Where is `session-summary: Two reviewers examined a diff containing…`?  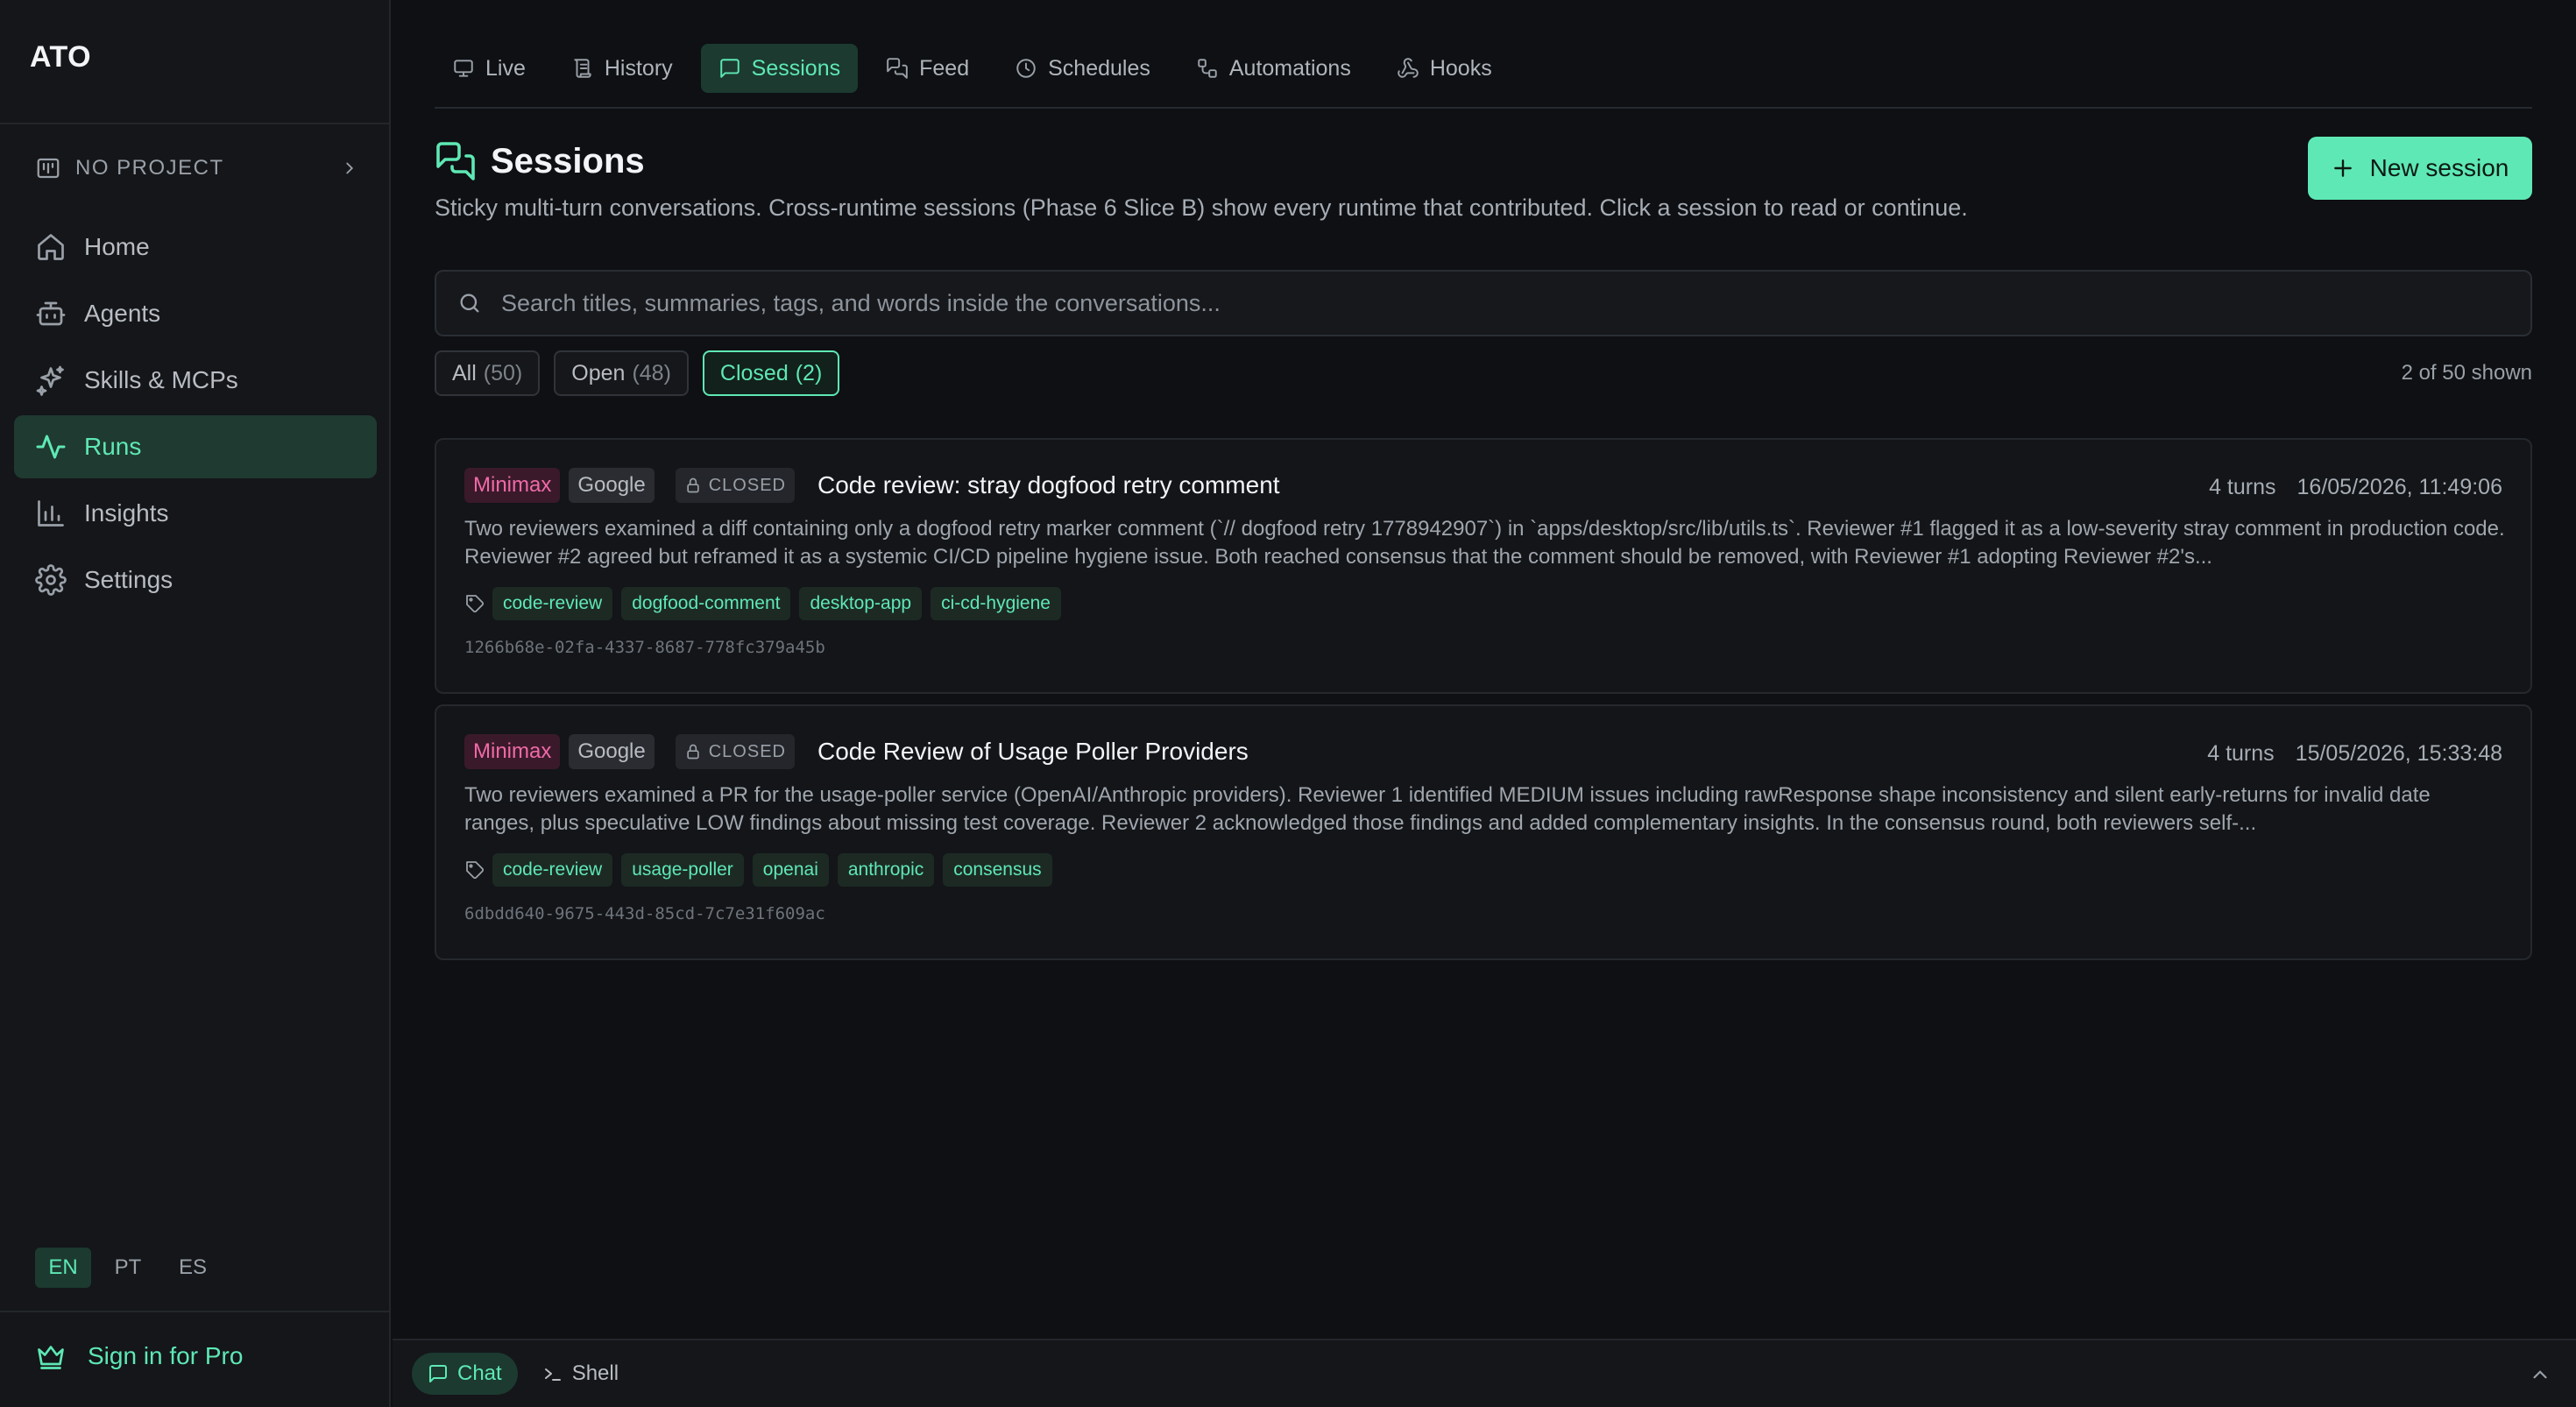
session-summary: Two reviewers examined a diff containing… is located at coordinates (1484, 543).